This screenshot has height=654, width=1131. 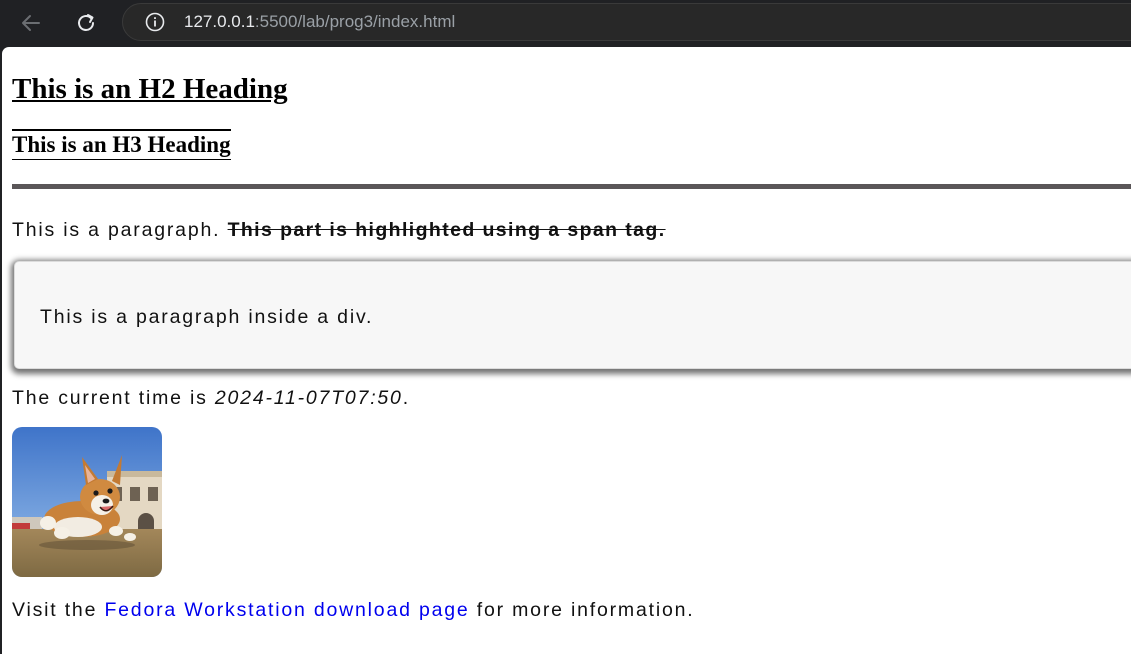 I want to click on reload-button, so click(x=86, y=23).